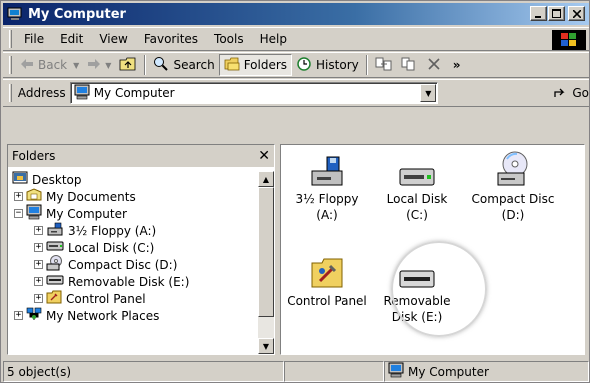 The width and height of the screenshot is (590, 383). What do you see at coordinates (296, 14) in the screenshot?
I see `title-bar: My Computer` at bounding box center [296, 14].